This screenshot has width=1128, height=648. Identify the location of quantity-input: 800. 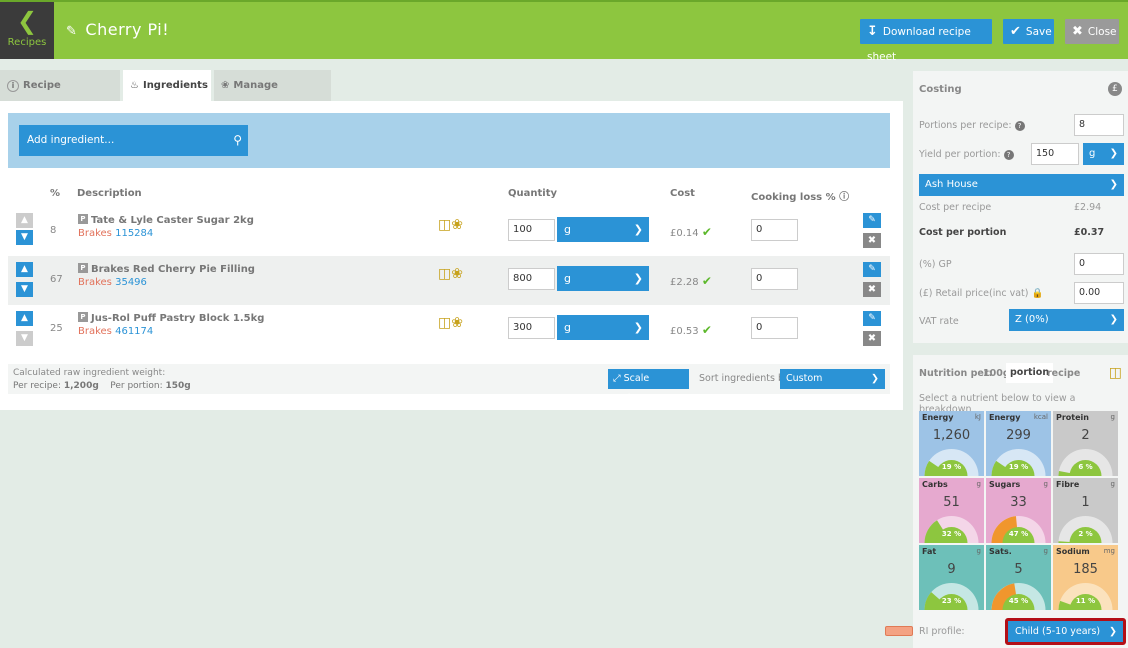
(531, 279).